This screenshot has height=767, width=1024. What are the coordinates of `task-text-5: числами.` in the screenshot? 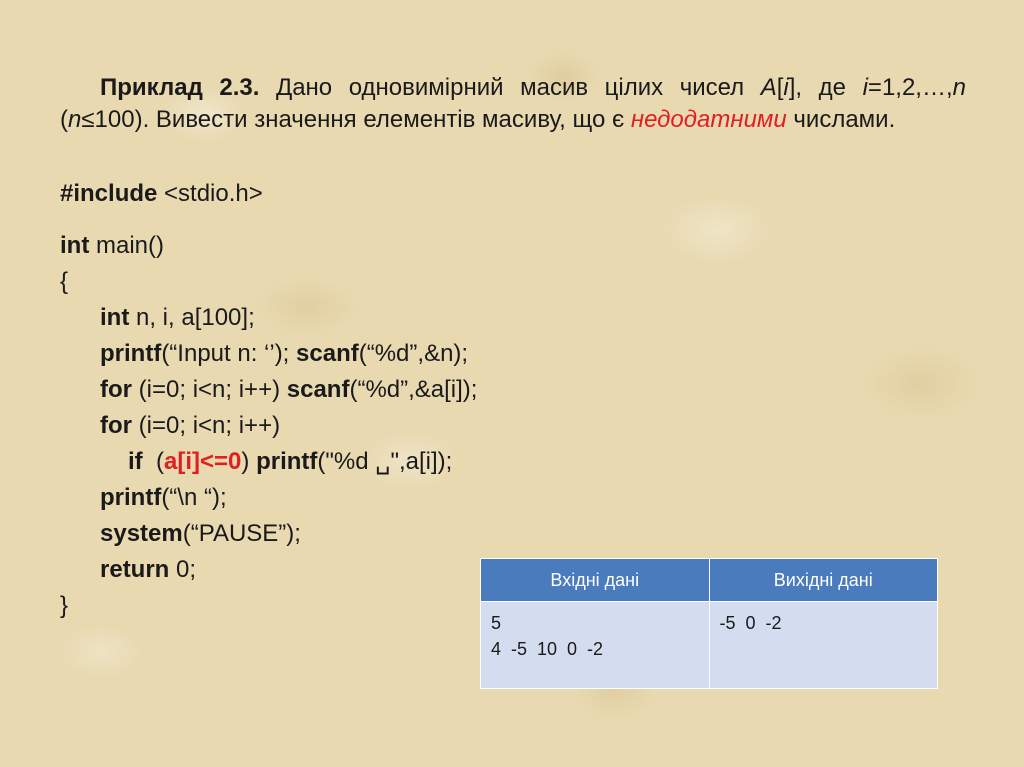 It's located at (841, 119).